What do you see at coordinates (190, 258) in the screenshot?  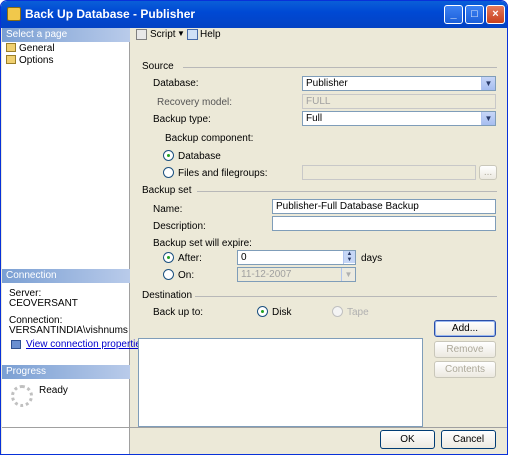 I see `after-label: After:` at bounding box center [190, 258].